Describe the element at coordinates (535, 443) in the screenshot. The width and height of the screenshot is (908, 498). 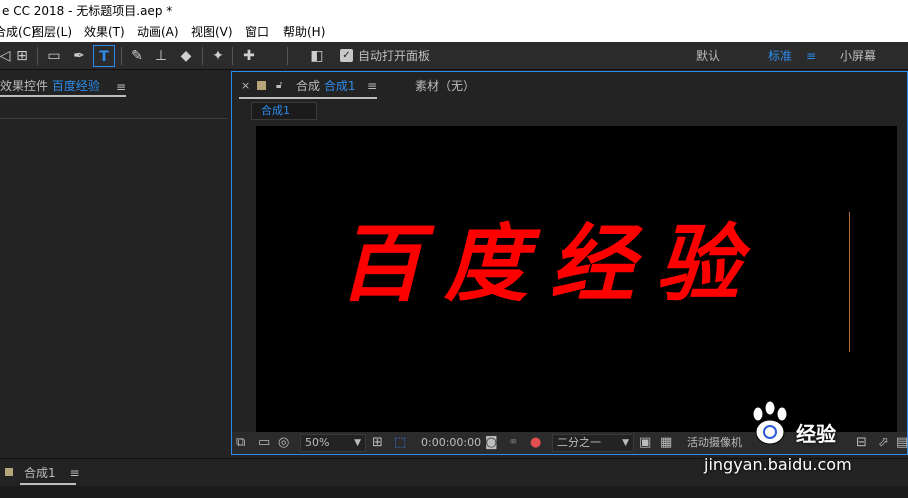
I see `color-channels-icon: ●` at that location.